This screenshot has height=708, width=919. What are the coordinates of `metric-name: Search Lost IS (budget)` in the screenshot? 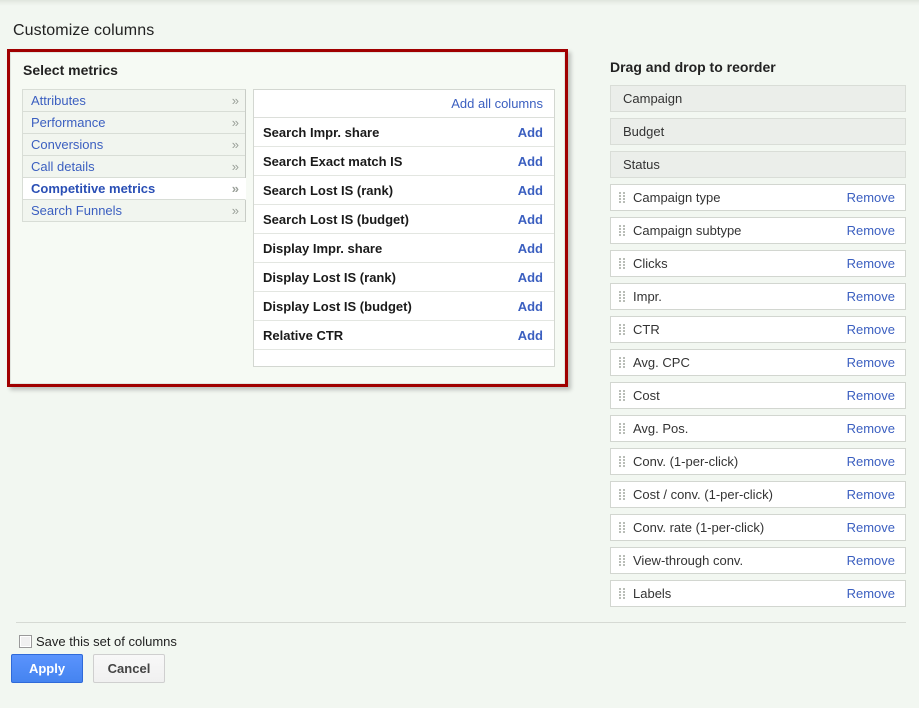 It's located at (336, 219).